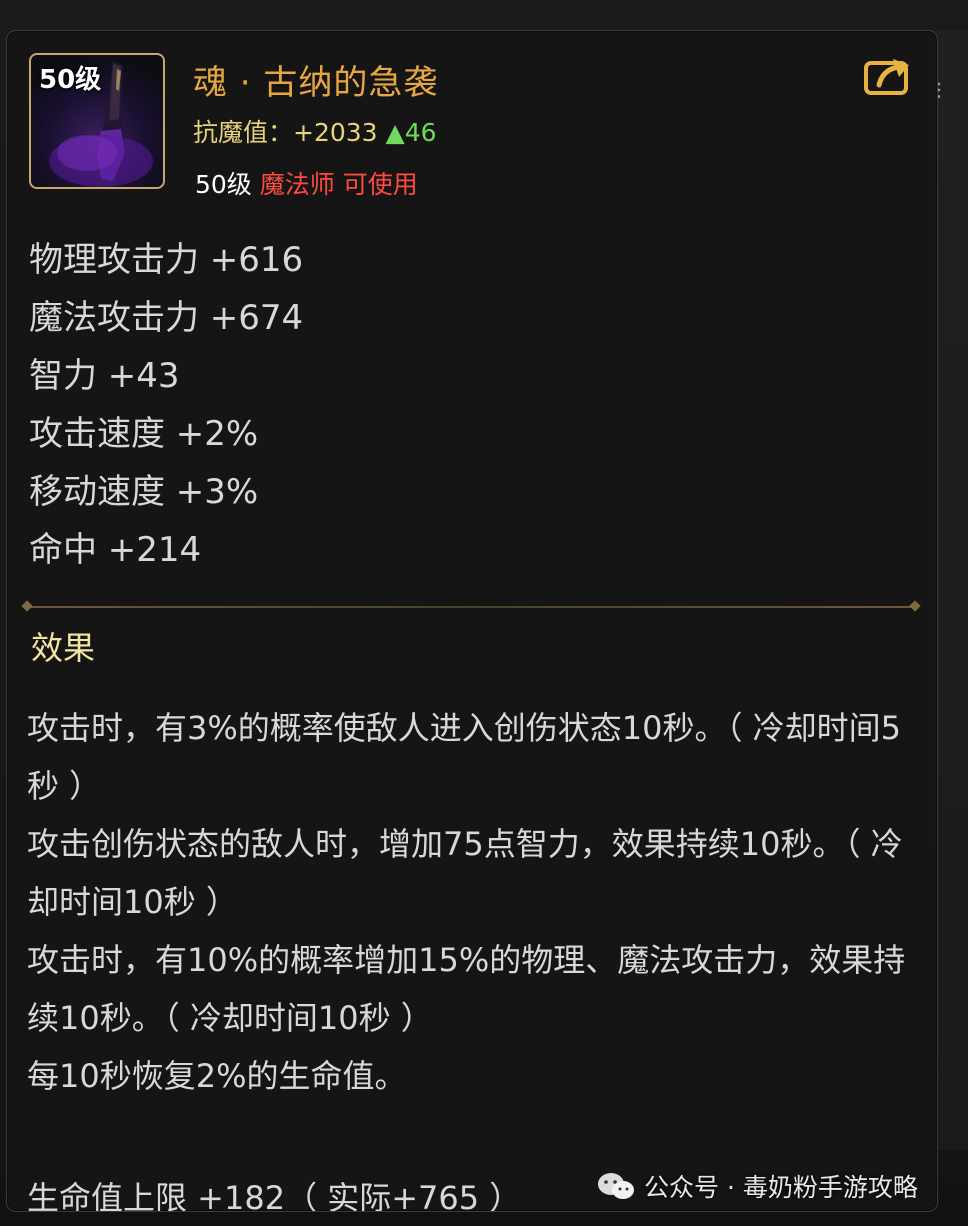  I want to click on required-level: 50级, so click(223, 184).